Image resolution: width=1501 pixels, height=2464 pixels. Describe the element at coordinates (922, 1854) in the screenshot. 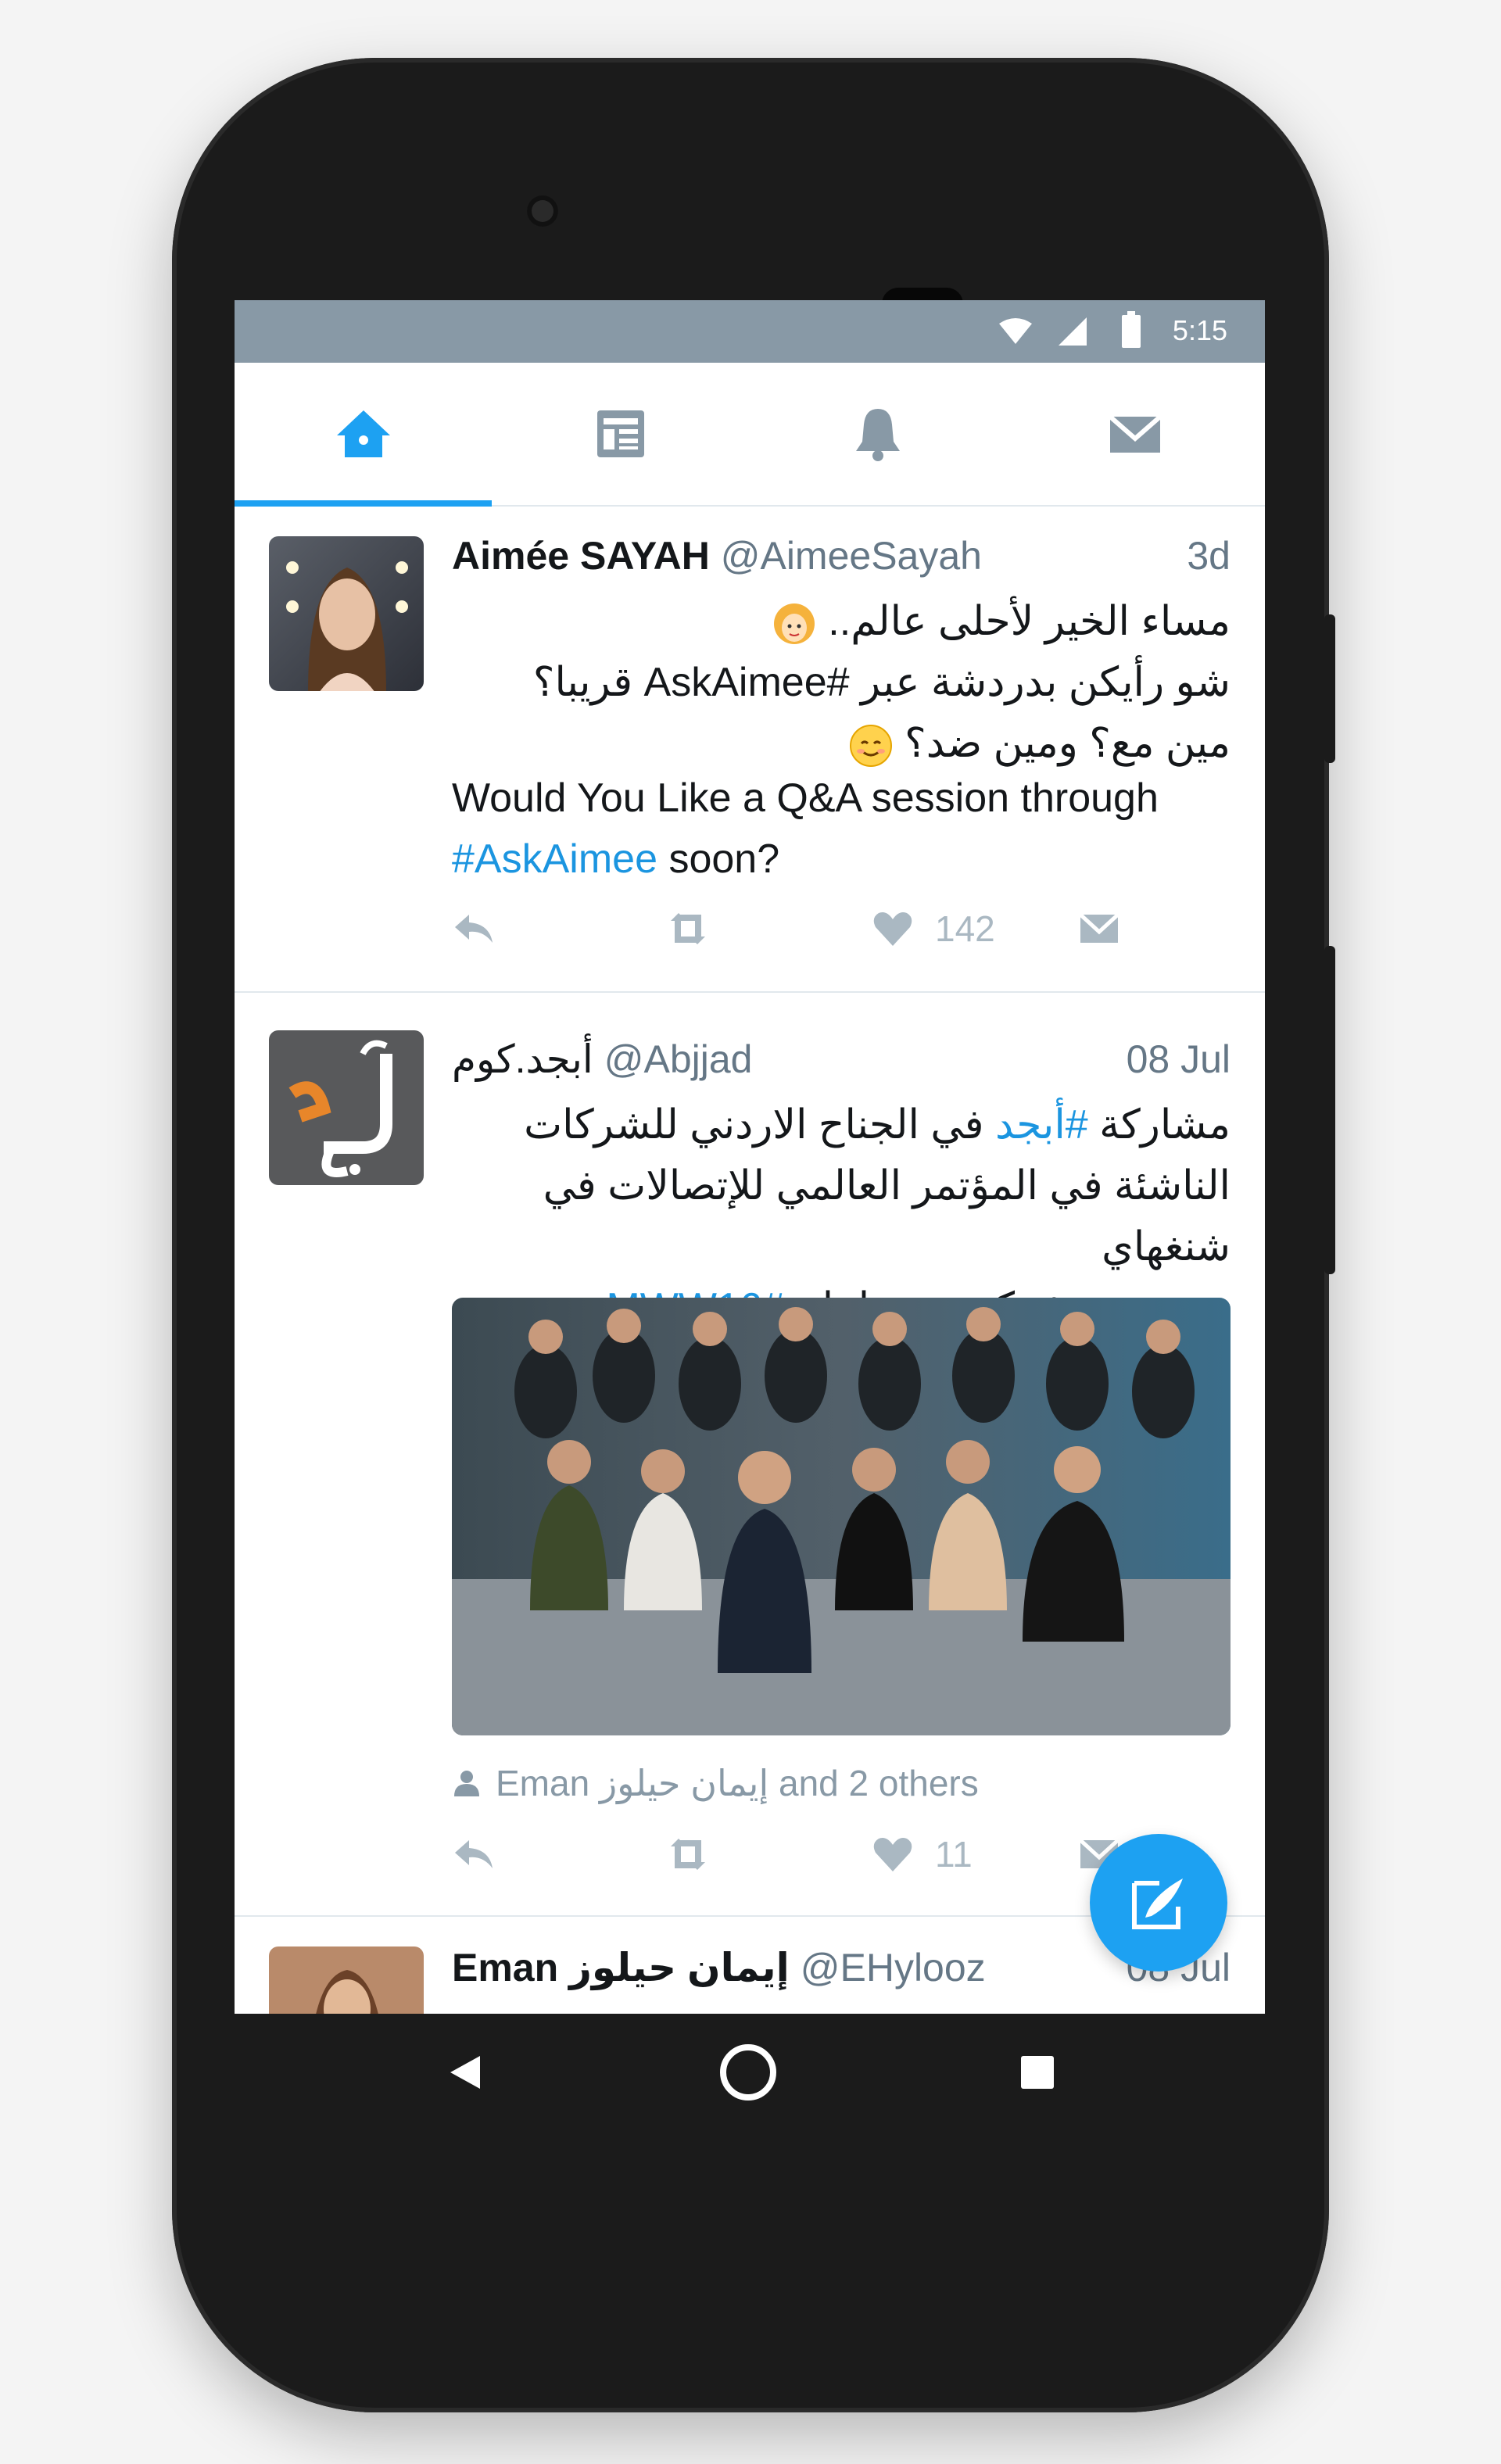

I see `like-button: 11` at that location.